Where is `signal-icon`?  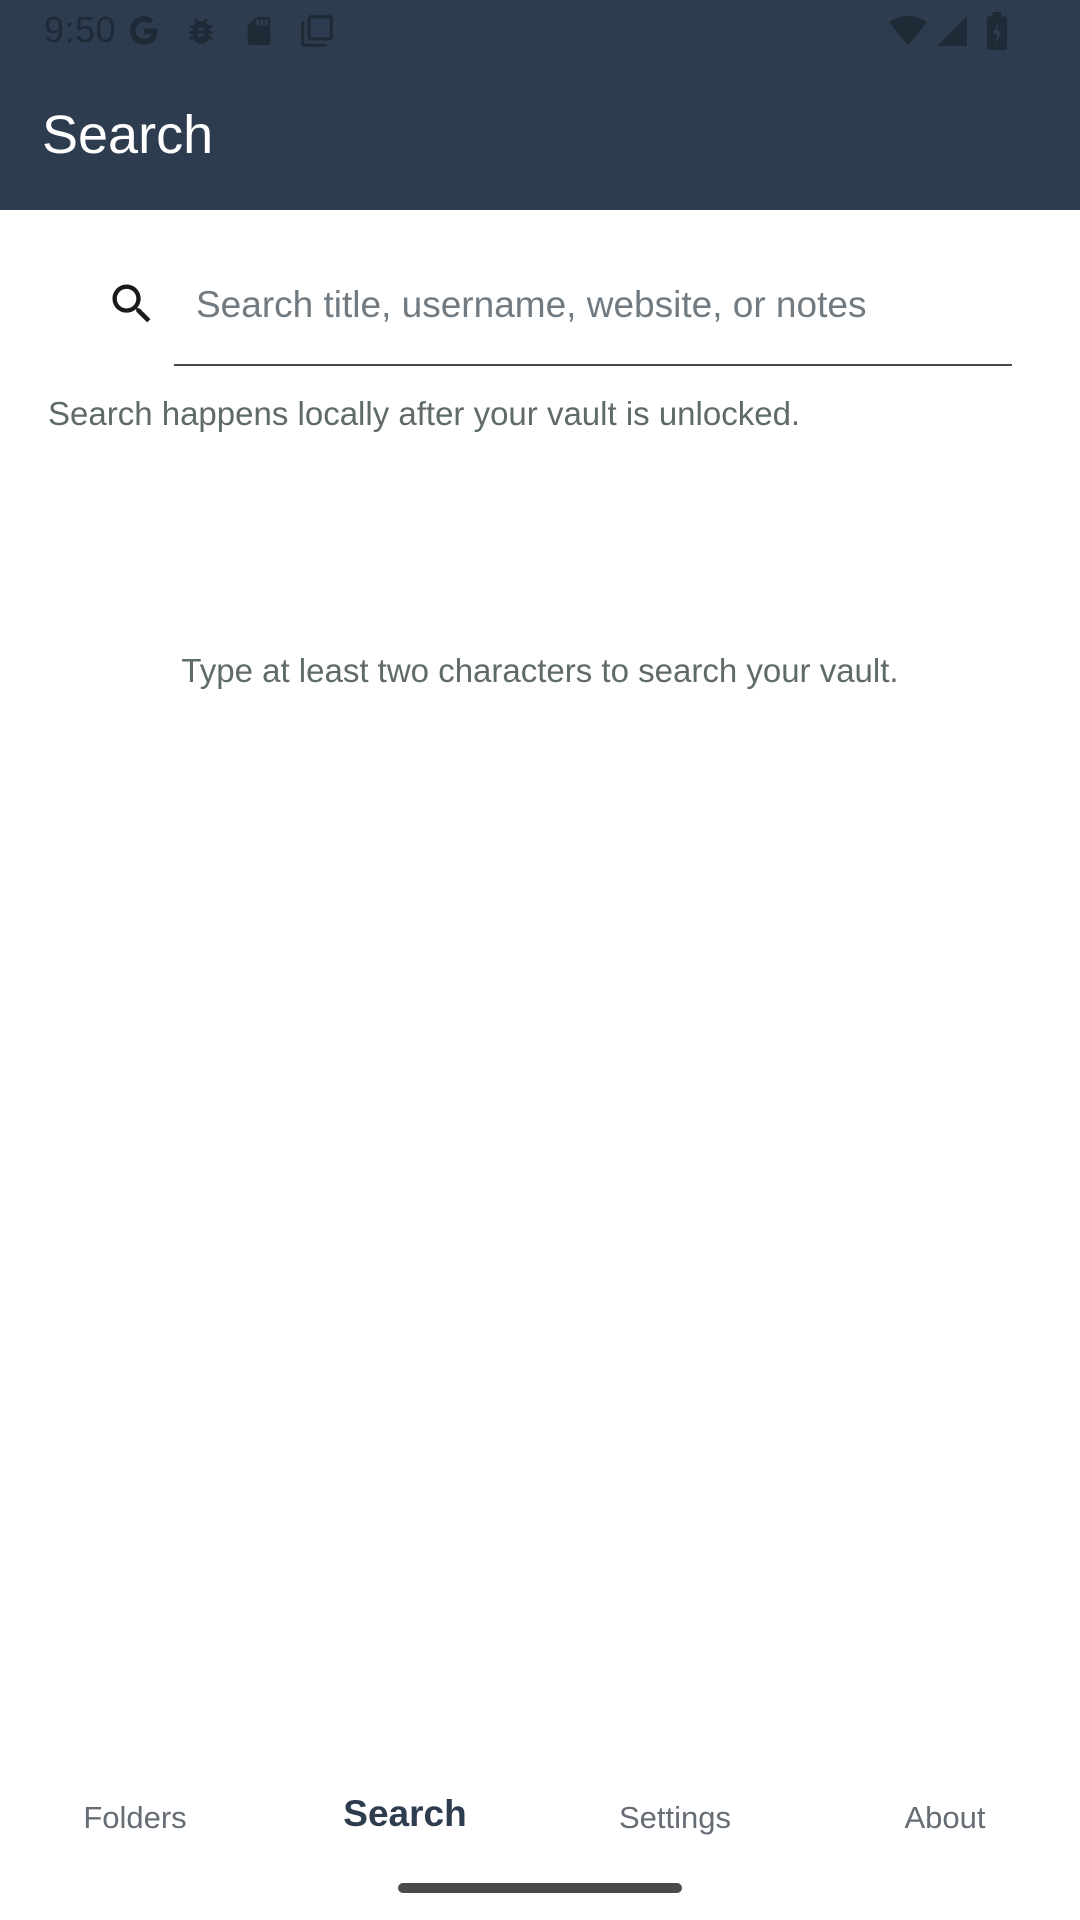 signal-icon is located at coordinates (952, 31).